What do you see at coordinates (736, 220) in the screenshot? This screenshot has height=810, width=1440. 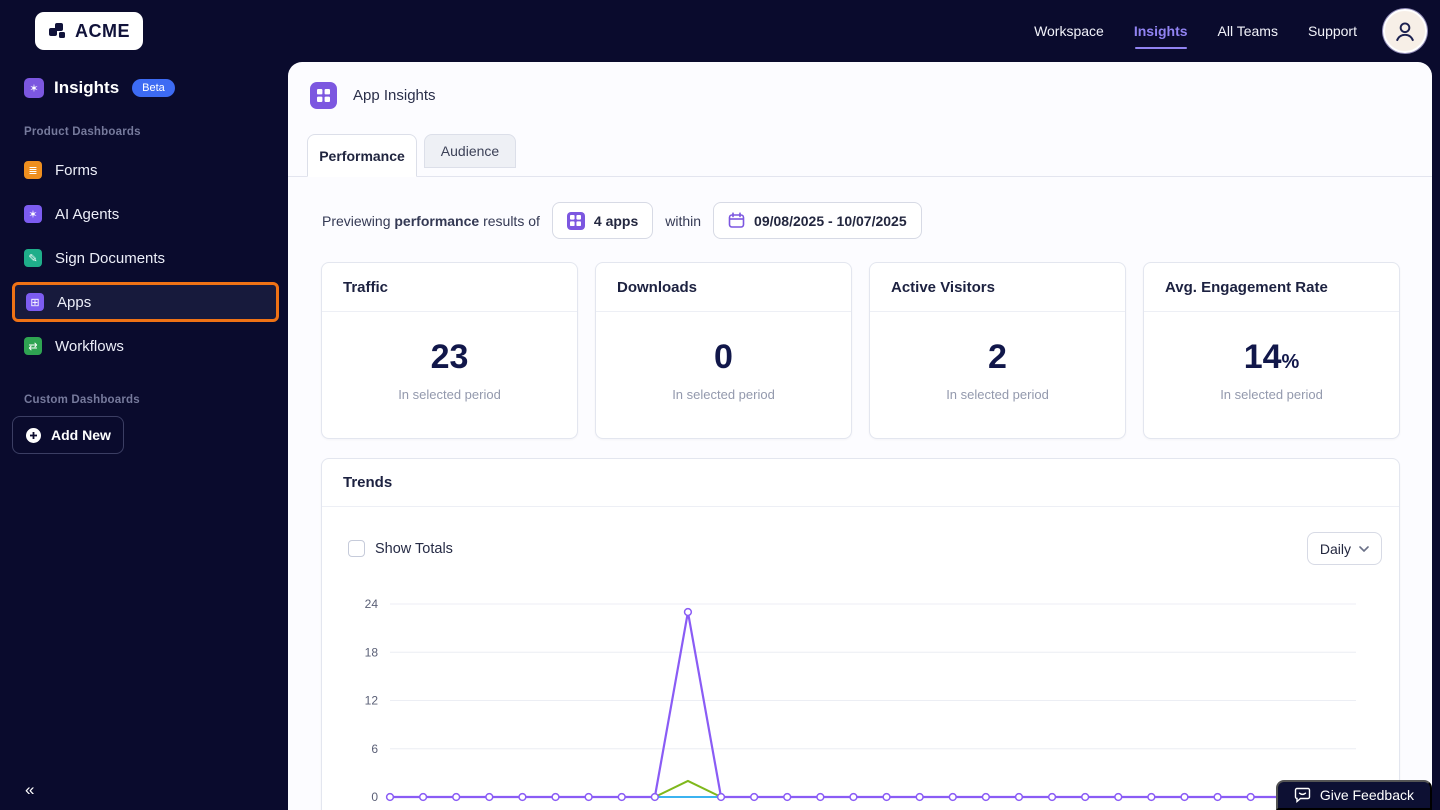 I see `calendar-icon` at bounding box center [736, 220].